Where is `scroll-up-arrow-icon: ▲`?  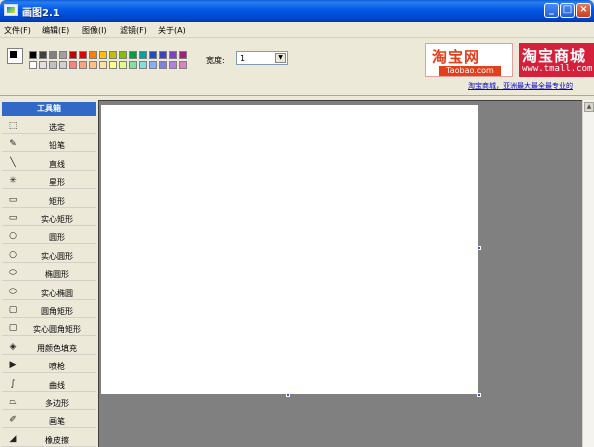
scroll-up-arrow-icon: ▲ is located at coordinates (589, 107).